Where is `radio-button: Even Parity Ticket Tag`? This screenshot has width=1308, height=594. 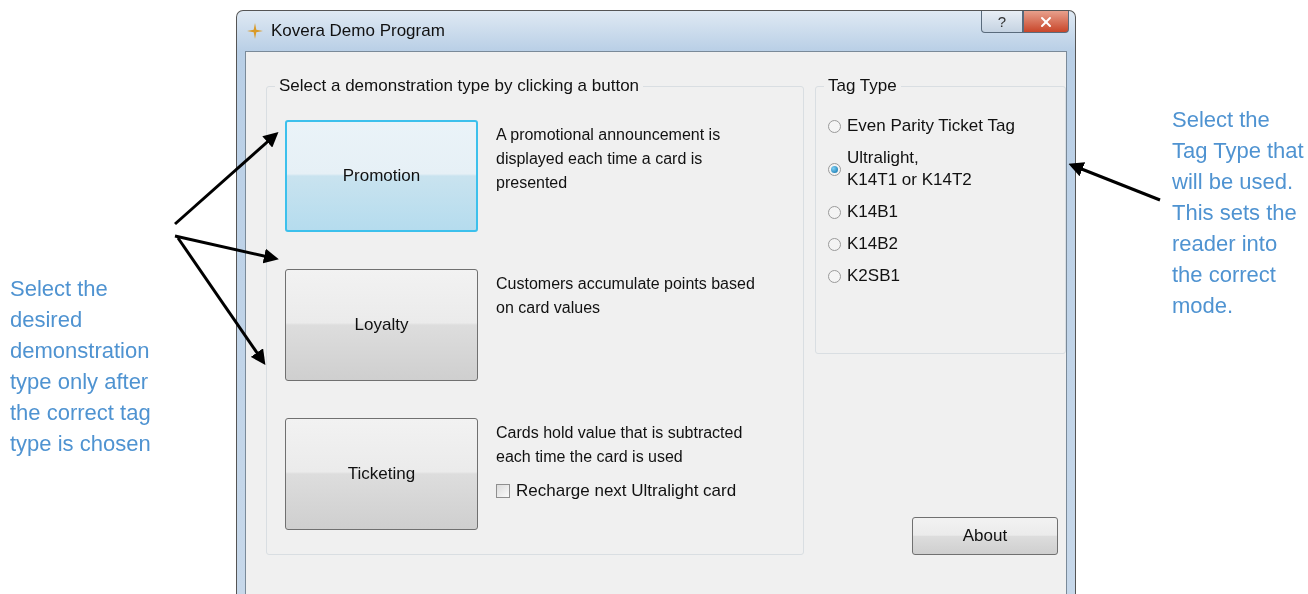 radio-button: Even Parity Ticket Tag is located at coordinates (946, 126).